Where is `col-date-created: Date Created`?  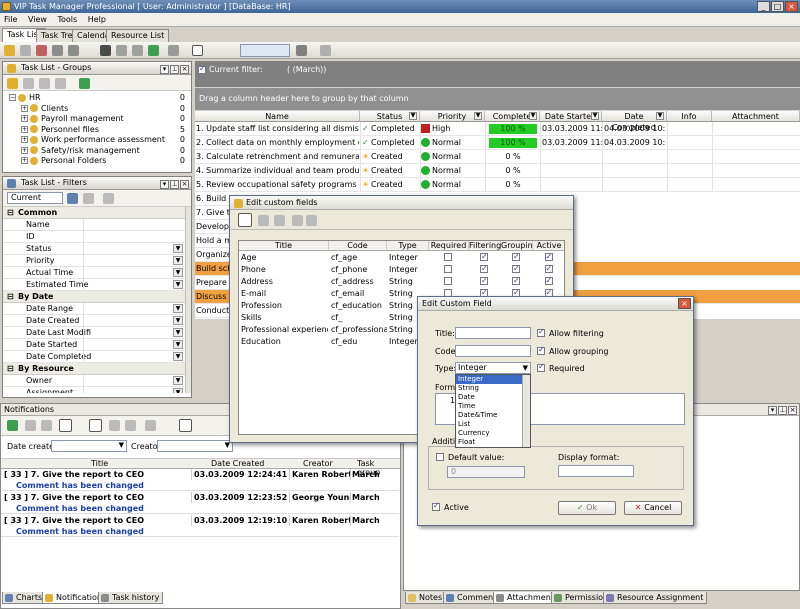
col-date-created: Date Created is located at coordinates (237, 463).